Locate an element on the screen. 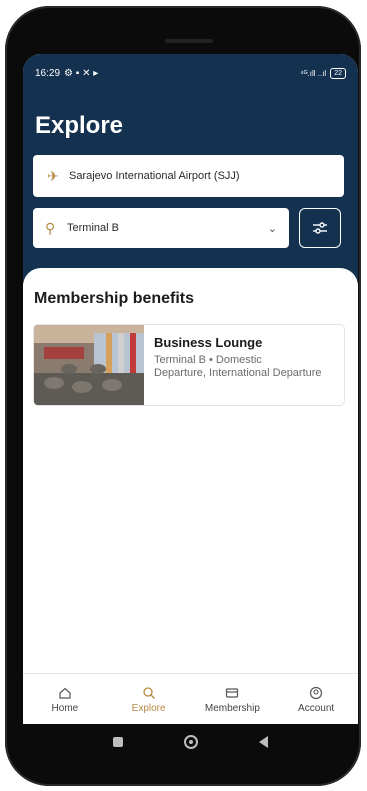  airport-search-field: ✈ Sarajevo International Airport (SJJ) is located at coordinates (188, 176).